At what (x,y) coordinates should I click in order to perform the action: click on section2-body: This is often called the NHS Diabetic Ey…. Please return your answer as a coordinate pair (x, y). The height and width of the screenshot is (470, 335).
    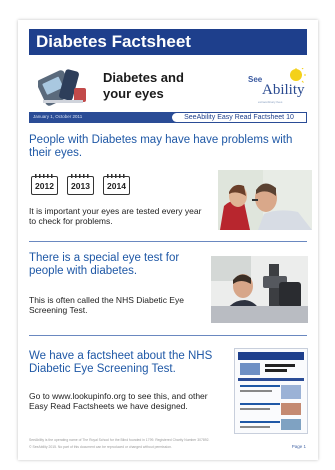
    Looking at the image, I should click on (106, 305).